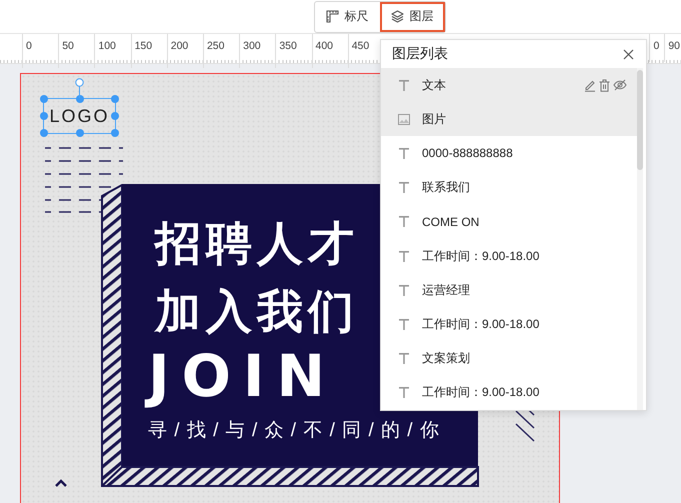 The width and height of the screenshot is (681, 503). What do you see at coordinates (76, 51) in the screenshot?
I see `ruler-label: 50` at bounding box center [76, 51].